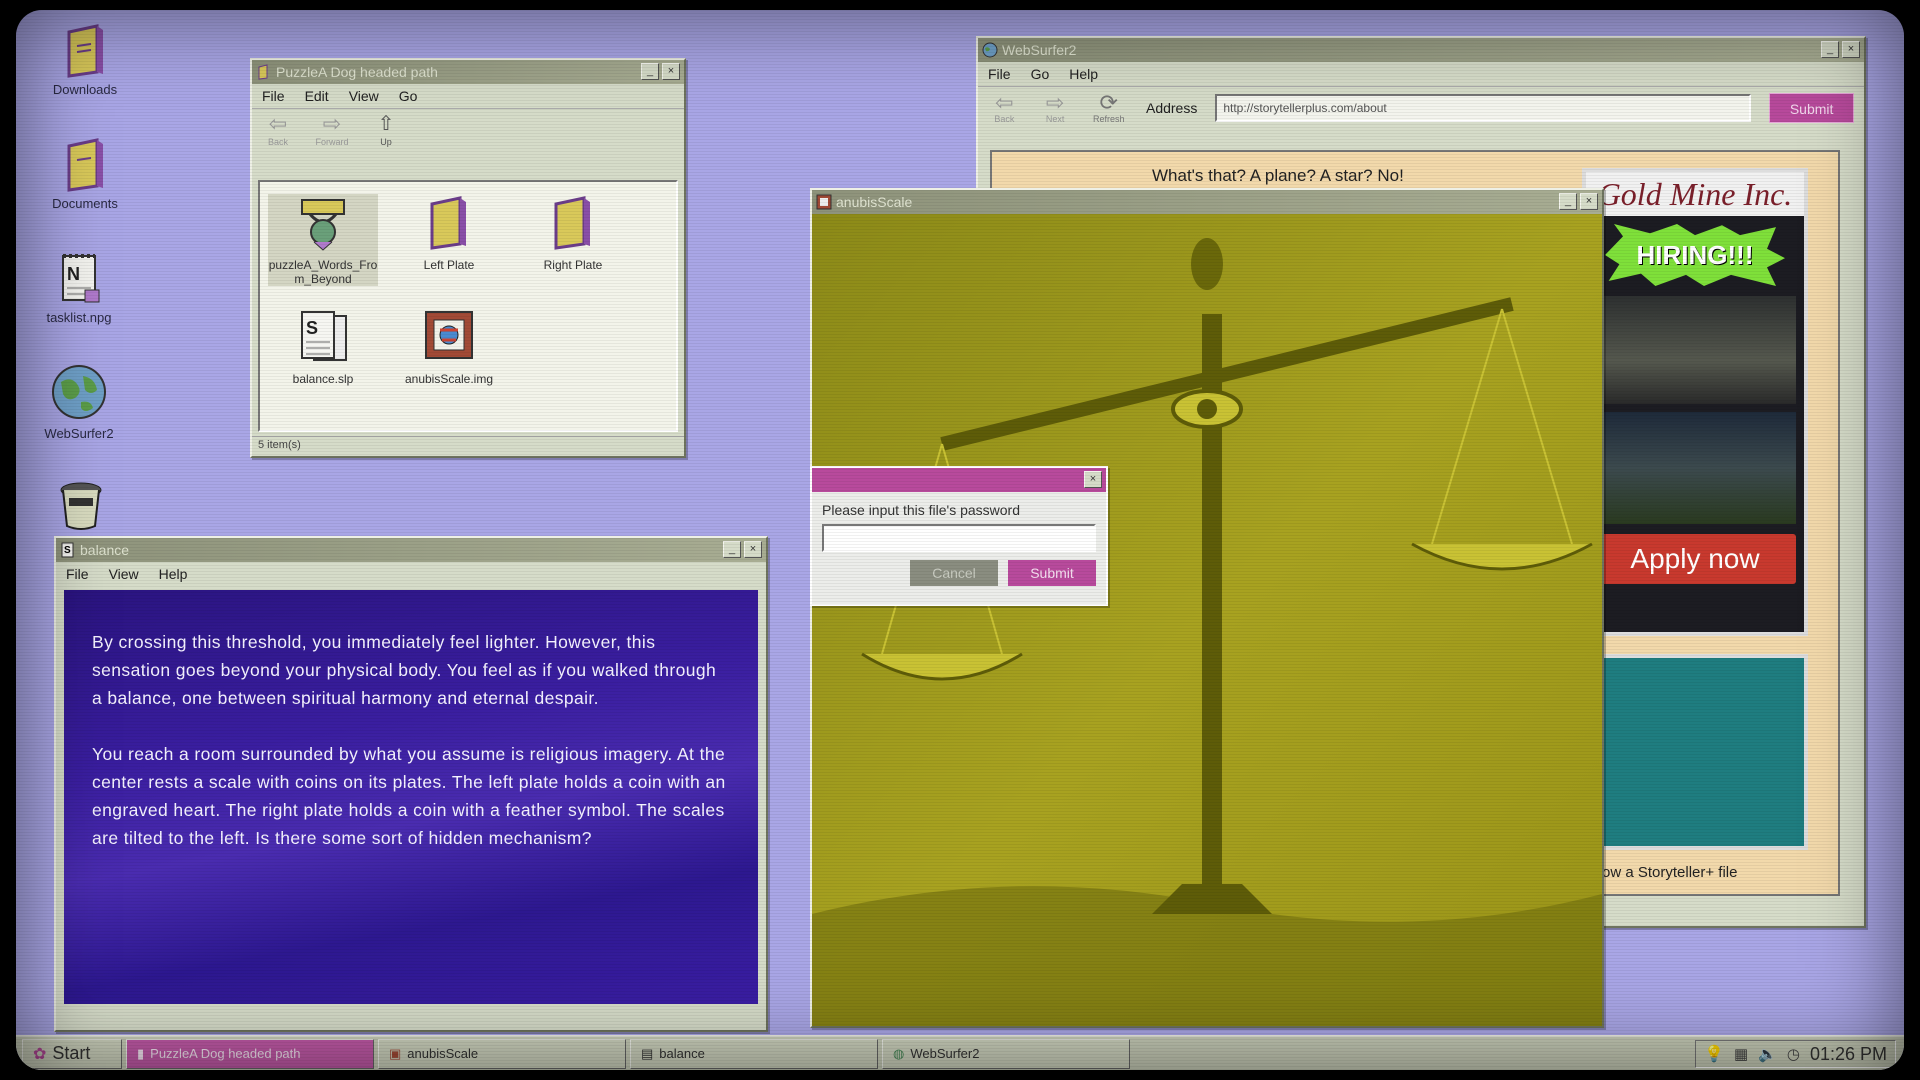 Image resolution: width=1920 pixels, height=1080 pixels. Describe the element at coordinates (1108, 102) in the screenshot. I see `refresh-icon: ⟳` at that location.